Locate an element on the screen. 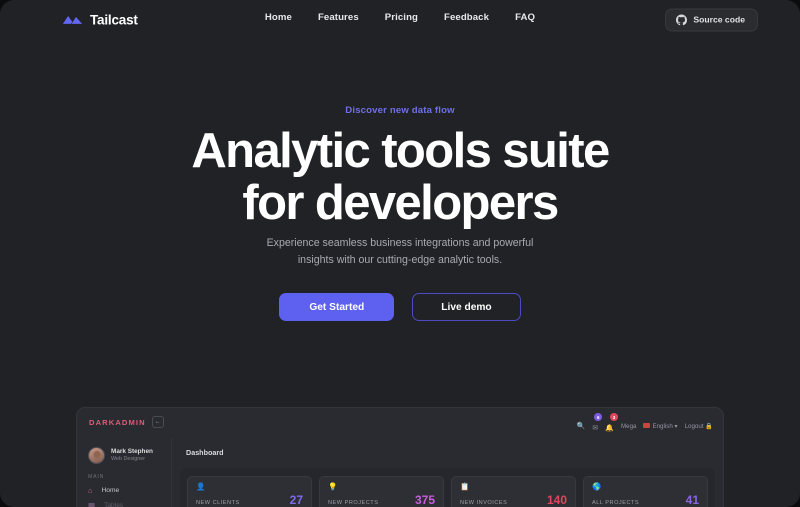  bell-icon: 🔔 is located at coordinates (609, 428).